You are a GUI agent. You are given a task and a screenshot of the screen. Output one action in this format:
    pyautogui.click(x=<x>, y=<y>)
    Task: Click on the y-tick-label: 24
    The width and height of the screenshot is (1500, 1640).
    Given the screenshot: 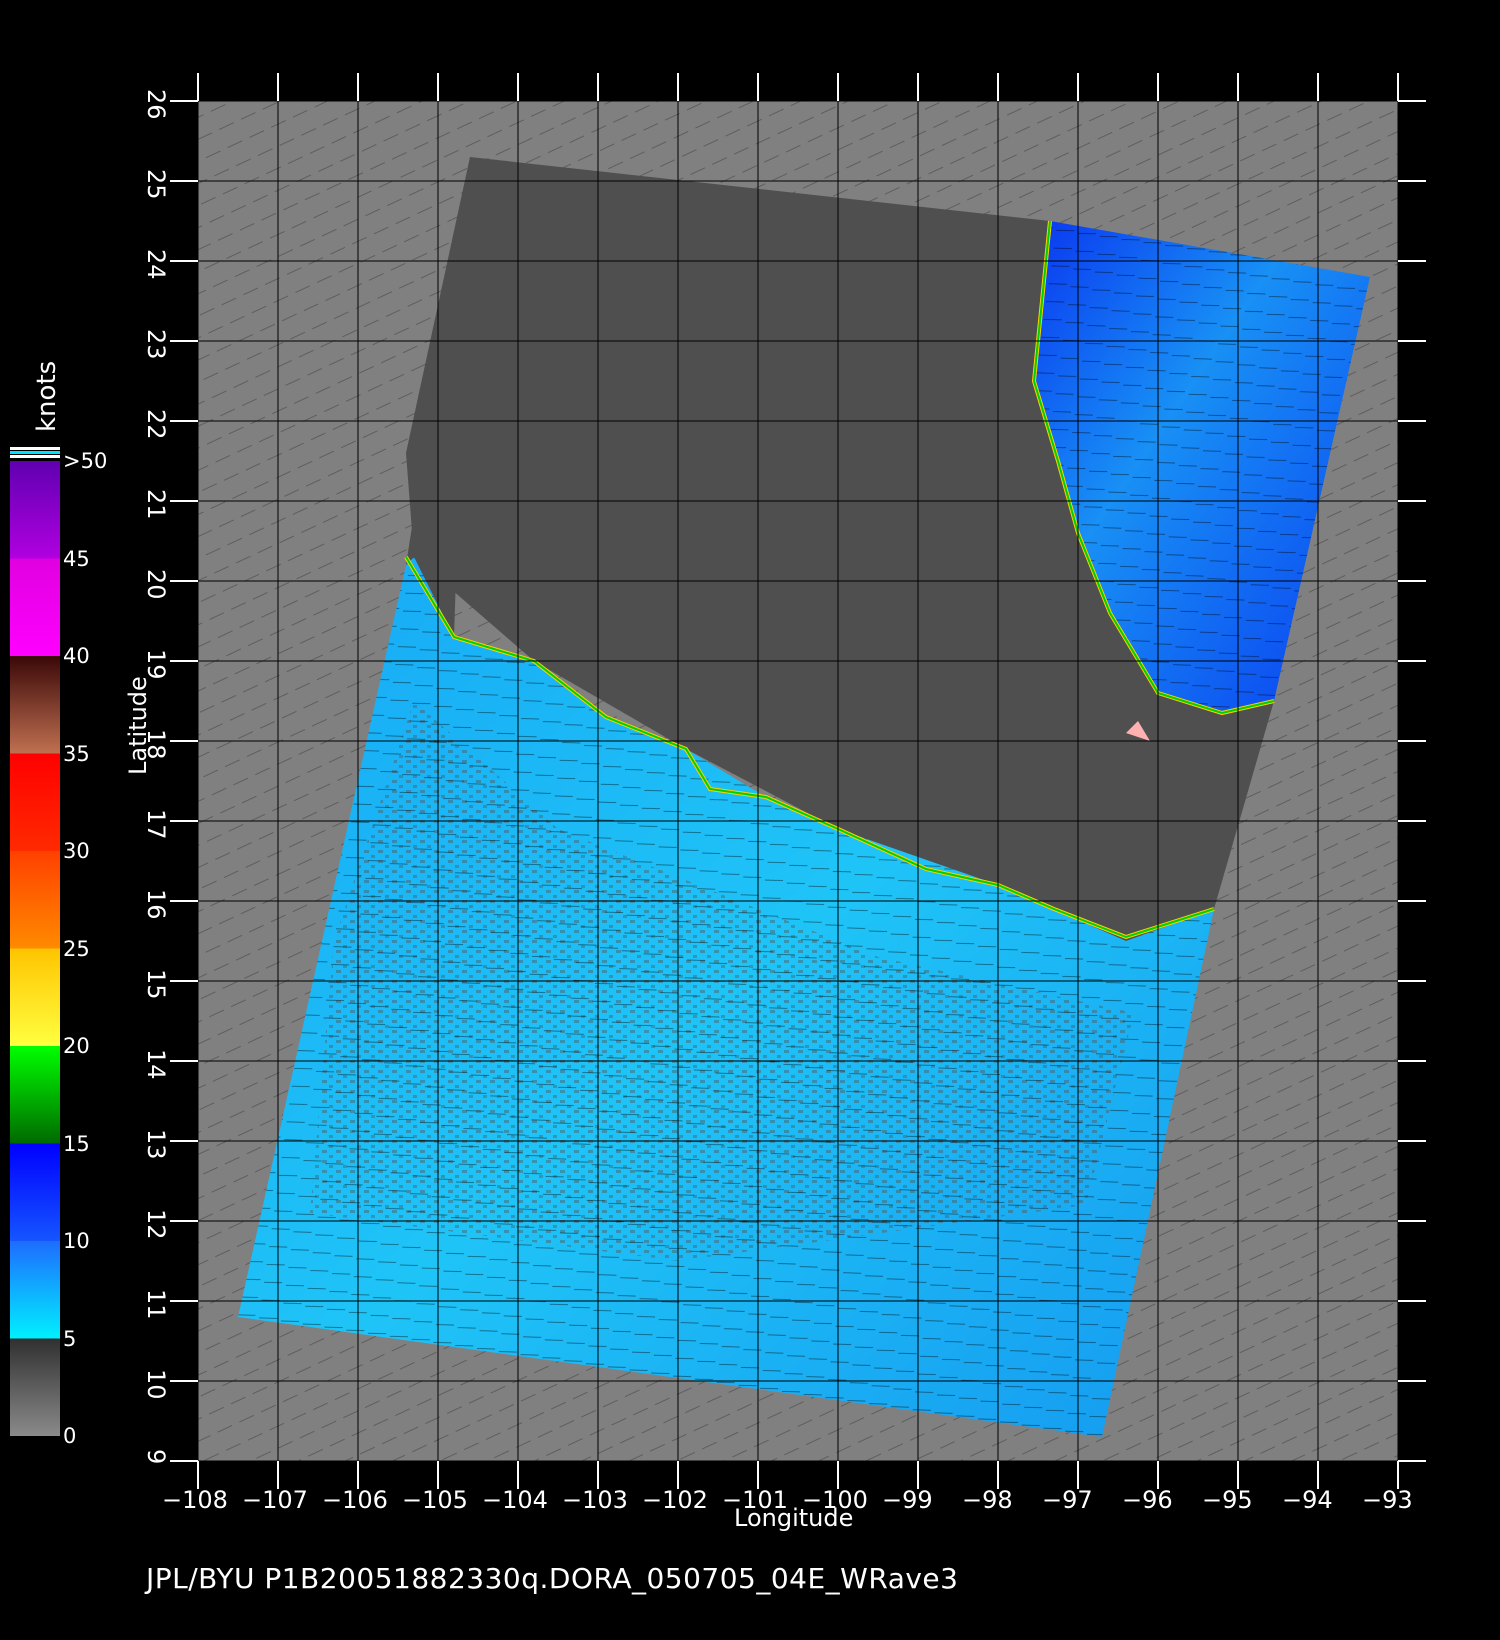 What is the action you would take?
    pyautogui.click(x=156, y=264)
    